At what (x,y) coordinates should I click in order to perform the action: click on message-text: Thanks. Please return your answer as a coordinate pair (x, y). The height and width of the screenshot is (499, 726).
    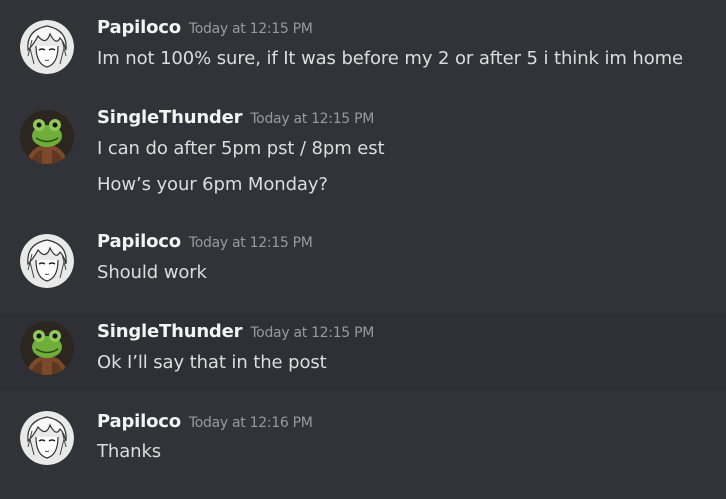
    Looking at the image, I should click on (129, 451).